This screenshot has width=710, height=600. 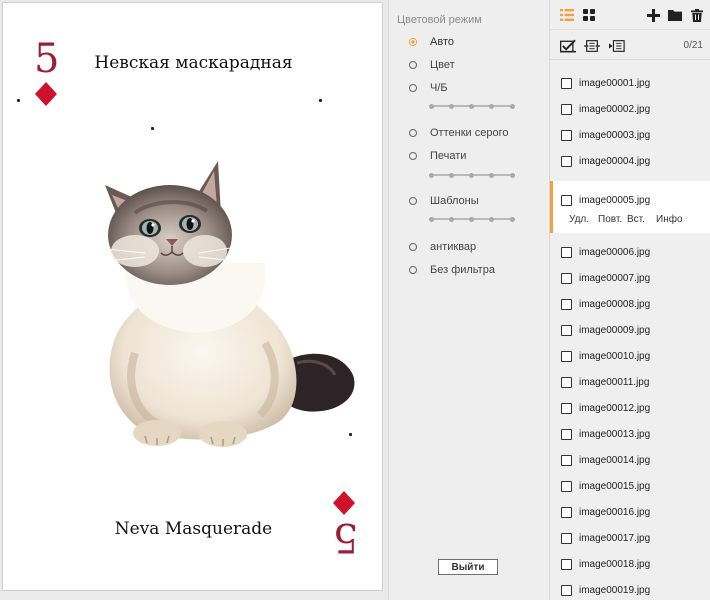 I want to click on file-item: image00006.jpg, so click(x=630, y=252).